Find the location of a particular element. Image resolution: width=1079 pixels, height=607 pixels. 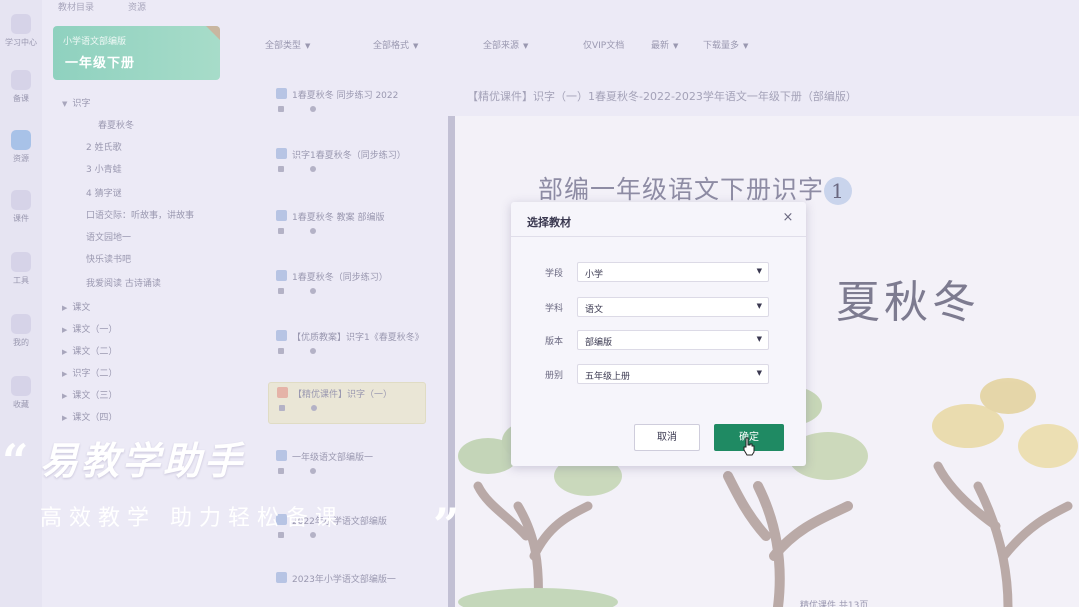

rail-item-prepare: 备课 is located at coordinates (21, 90).